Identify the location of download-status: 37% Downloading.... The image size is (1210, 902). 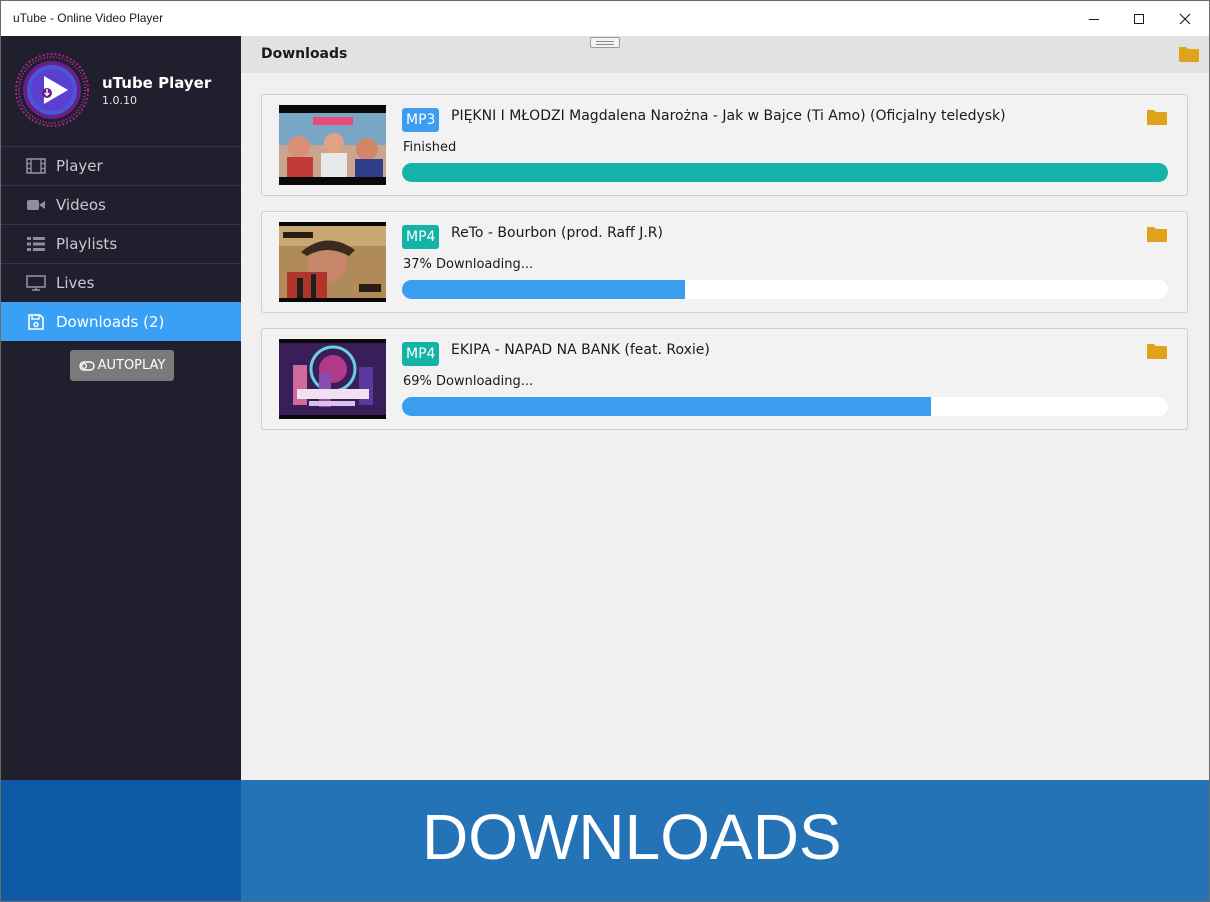
(468, 264).